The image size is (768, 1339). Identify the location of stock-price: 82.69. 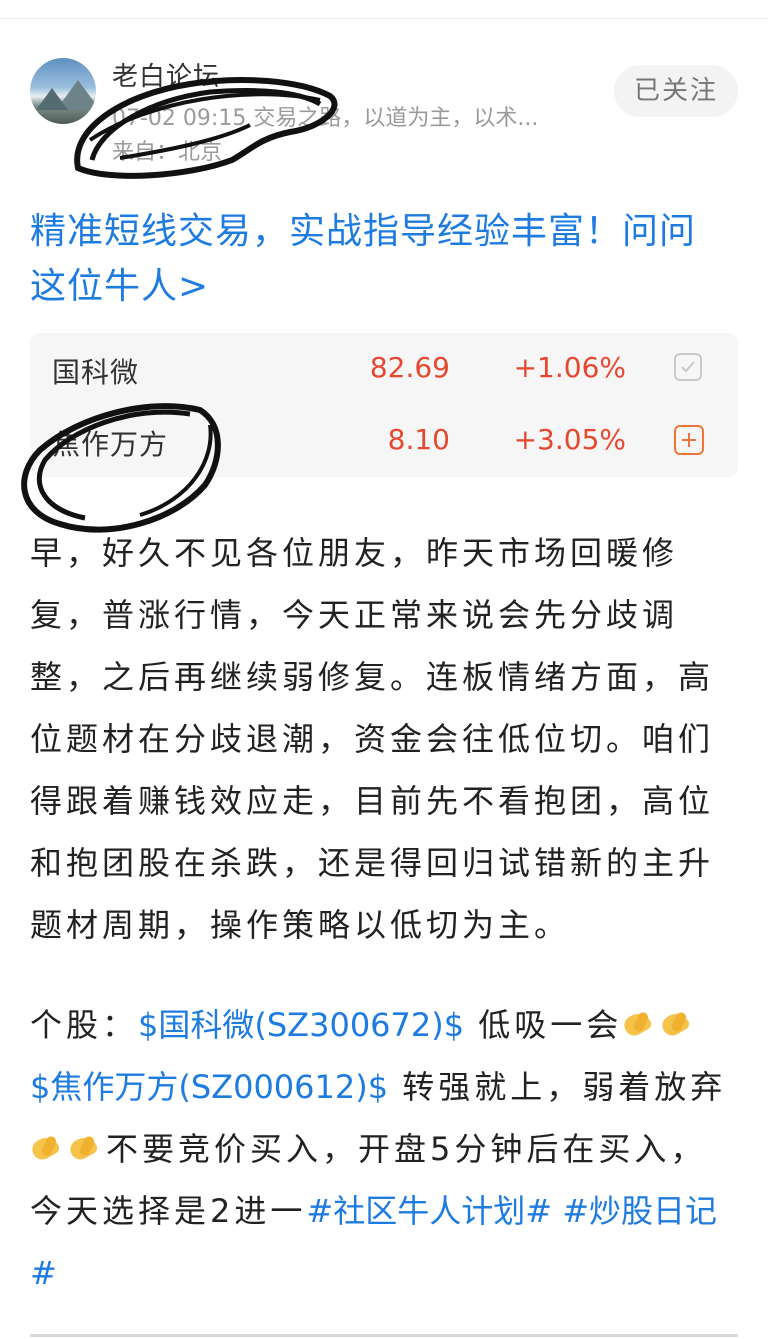
(409, 367).